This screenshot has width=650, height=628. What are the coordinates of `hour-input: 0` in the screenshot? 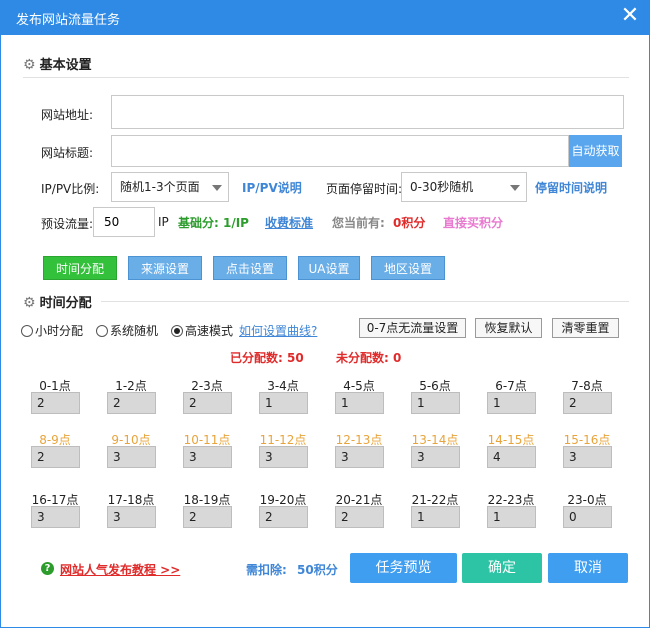 It's located at (587, 517).